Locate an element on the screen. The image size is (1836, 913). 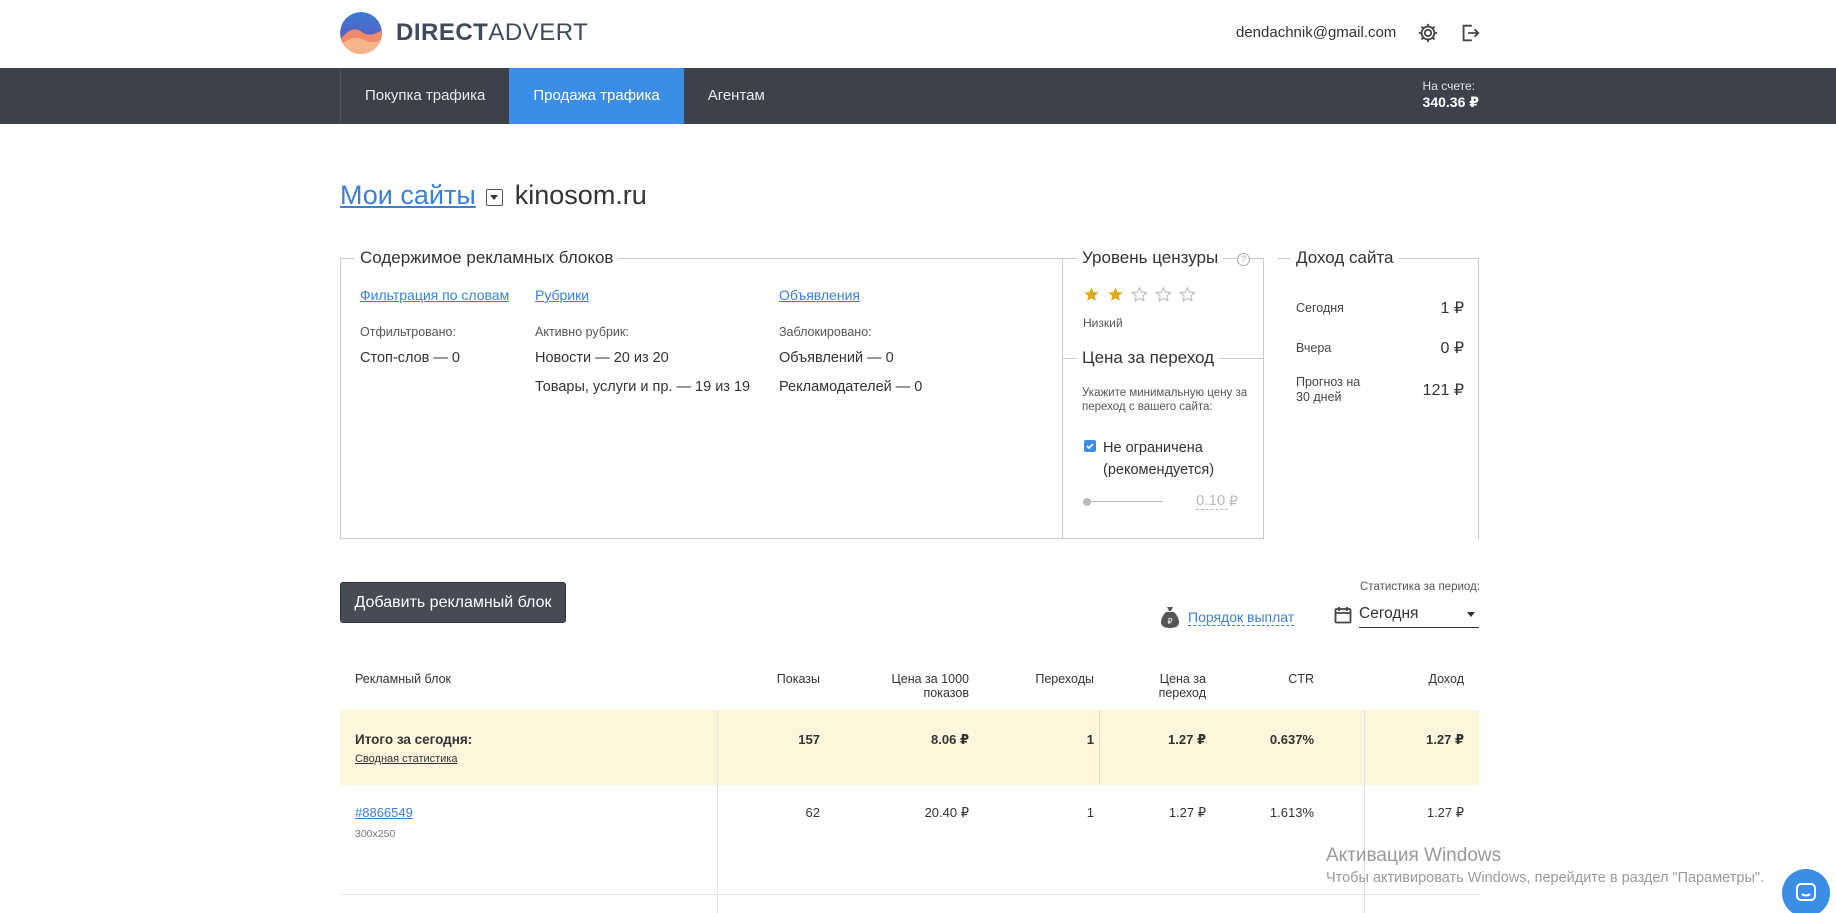
checkmark-icon is located at coordinates (1090, 446).